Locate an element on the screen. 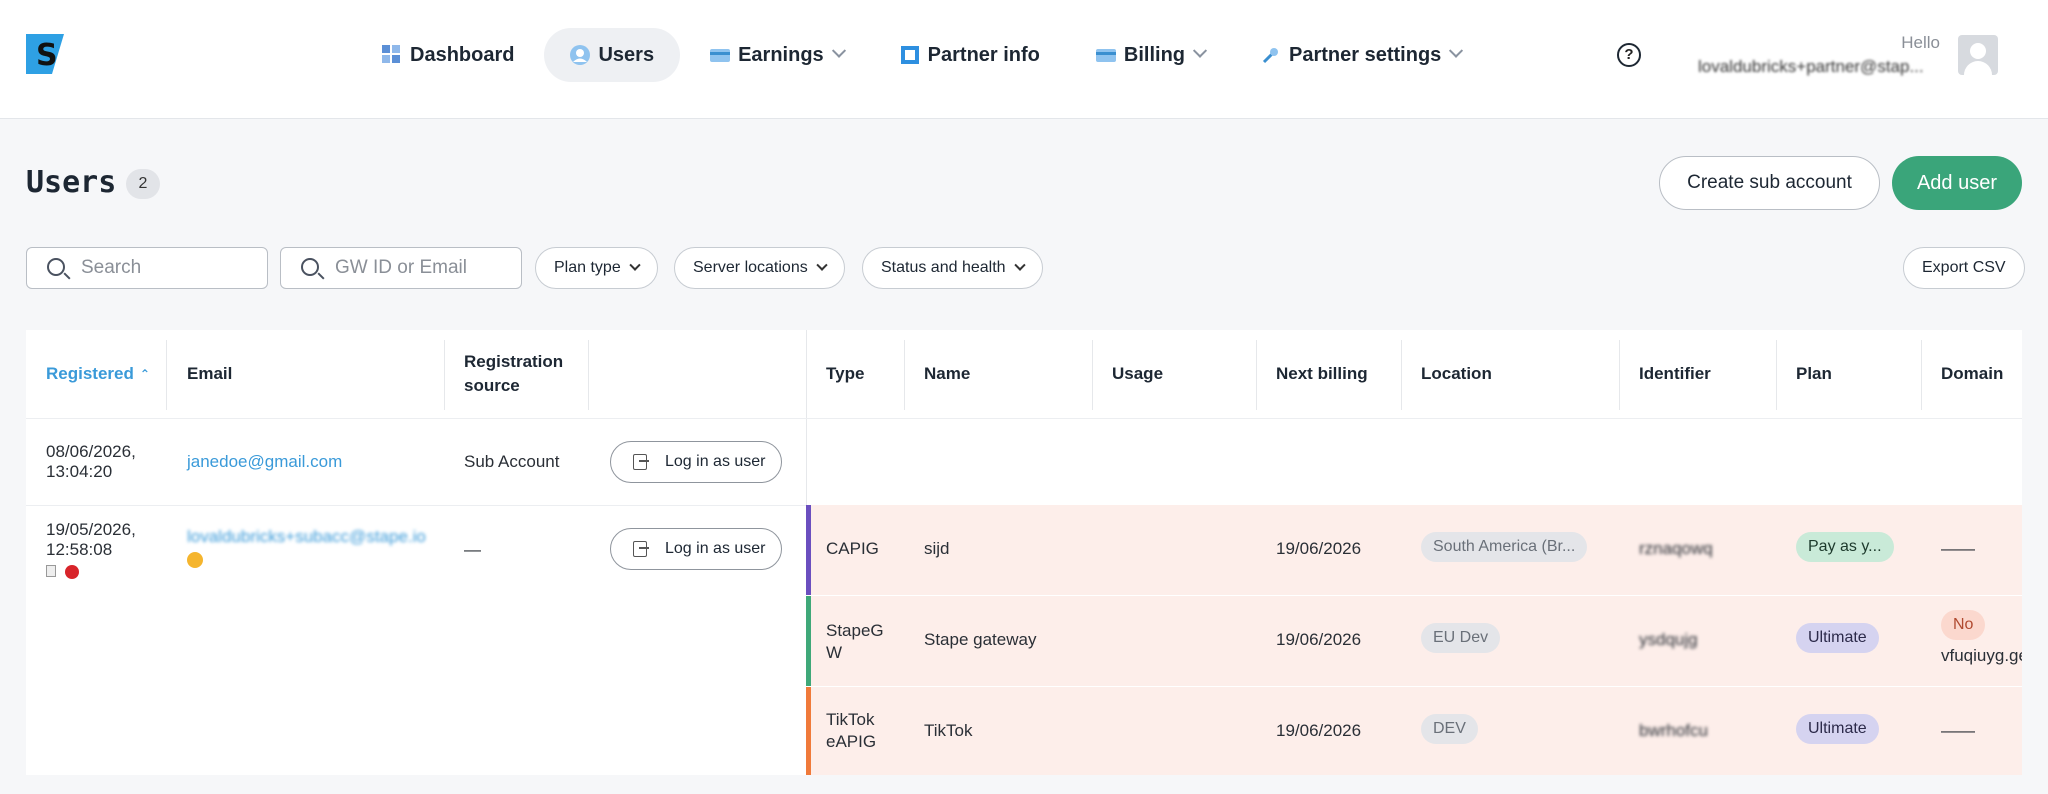 This screenshot has height=794, width=2048. nav-billing-label: Billing is located at coordinates (1154, 54).